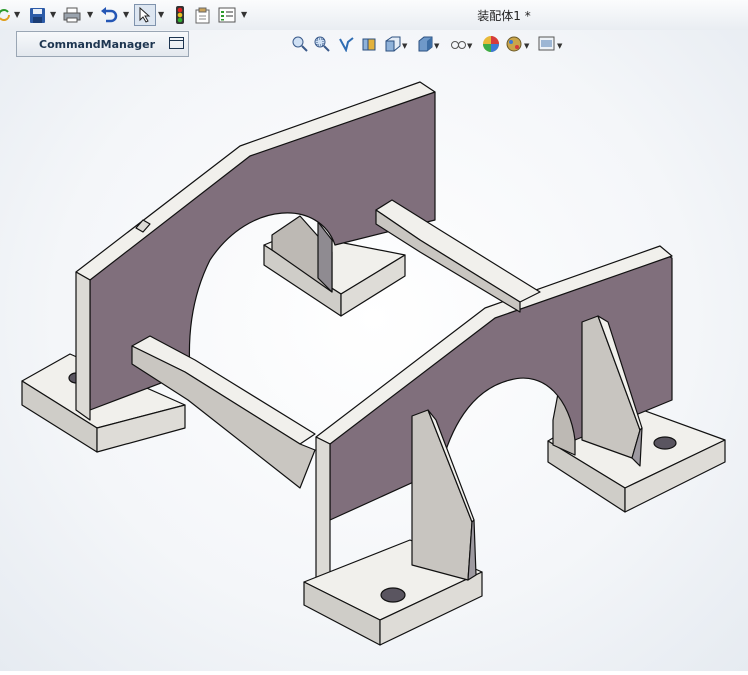 The height and width of the screenshot is (675, 748). Describe the element at coordinates (396, 44) in the screenshot. I see `view-orientation-icon: ▼` at that location.